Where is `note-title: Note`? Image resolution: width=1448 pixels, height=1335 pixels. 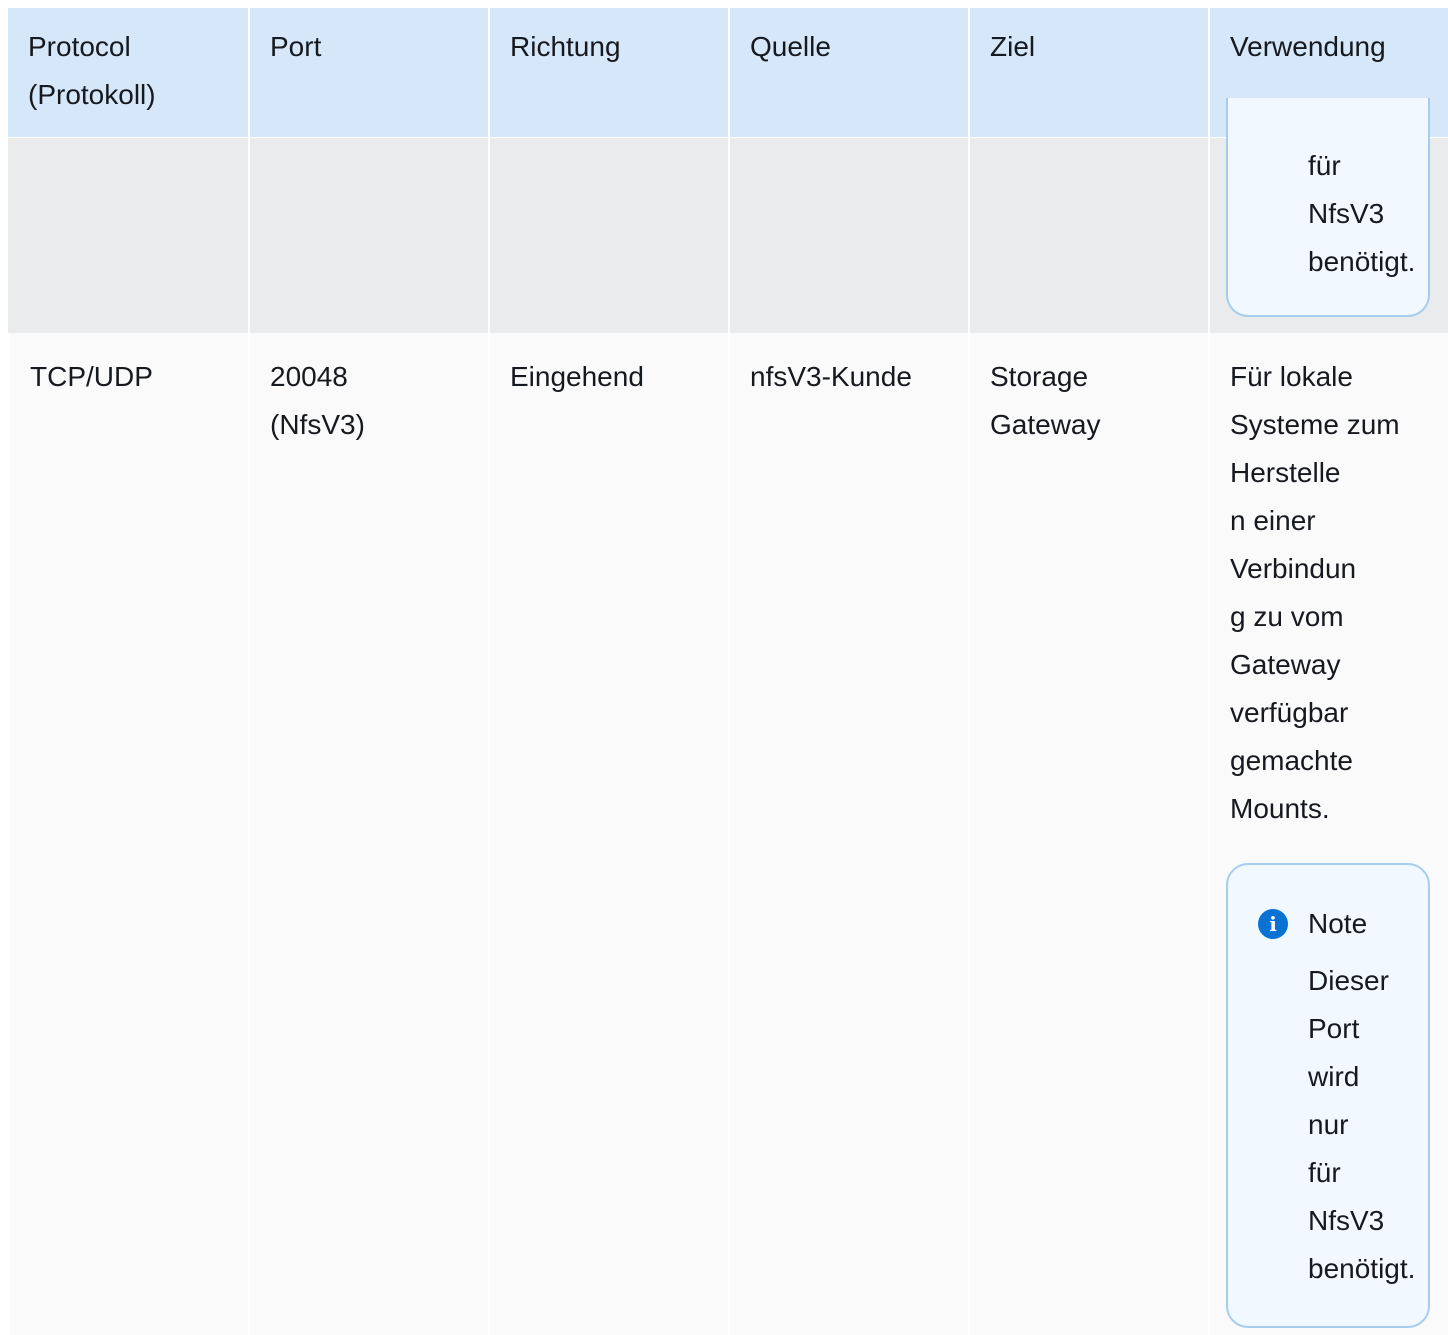
note-title: Note is located at coordinates (1338, 923).